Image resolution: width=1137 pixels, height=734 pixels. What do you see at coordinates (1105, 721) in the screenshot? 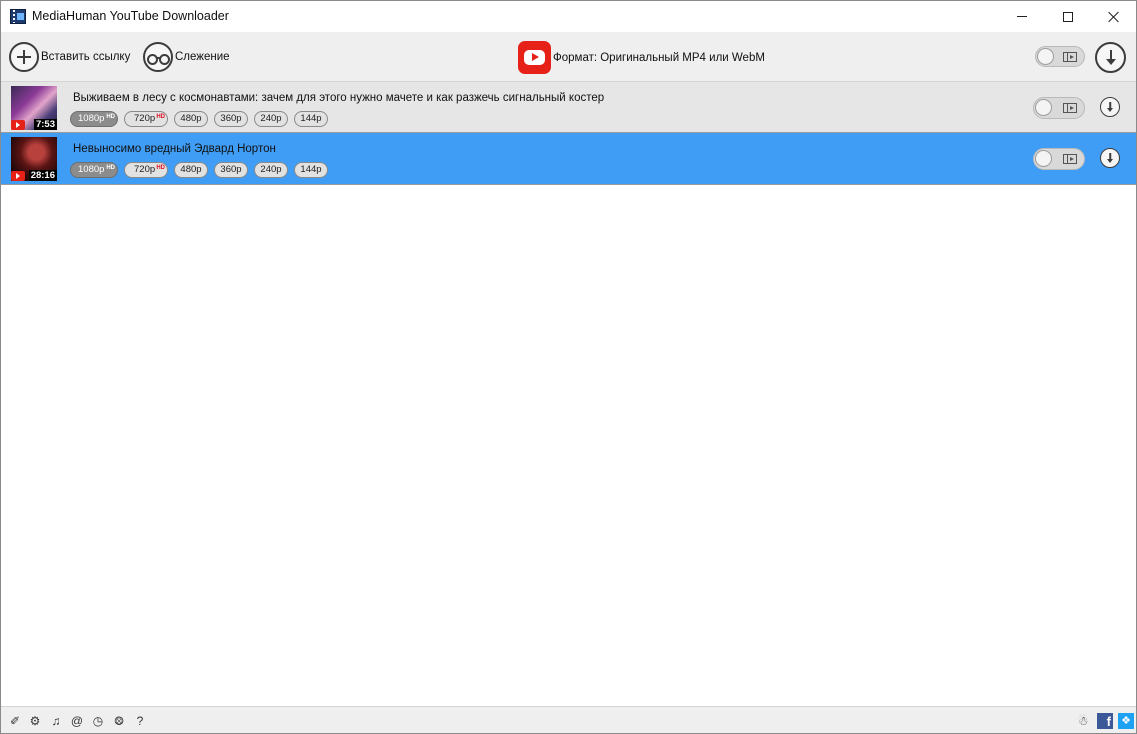
I see `facebook-icon: f` at bounding box center [1105, 721].